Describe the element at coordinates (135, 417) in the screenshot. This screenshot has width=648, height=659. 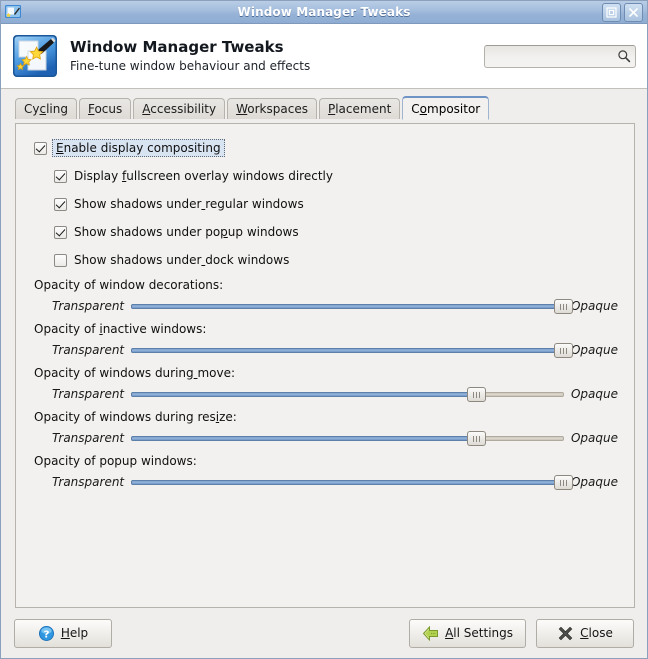
I see `slider-caption: Opacity of windows during resize:` at that location.